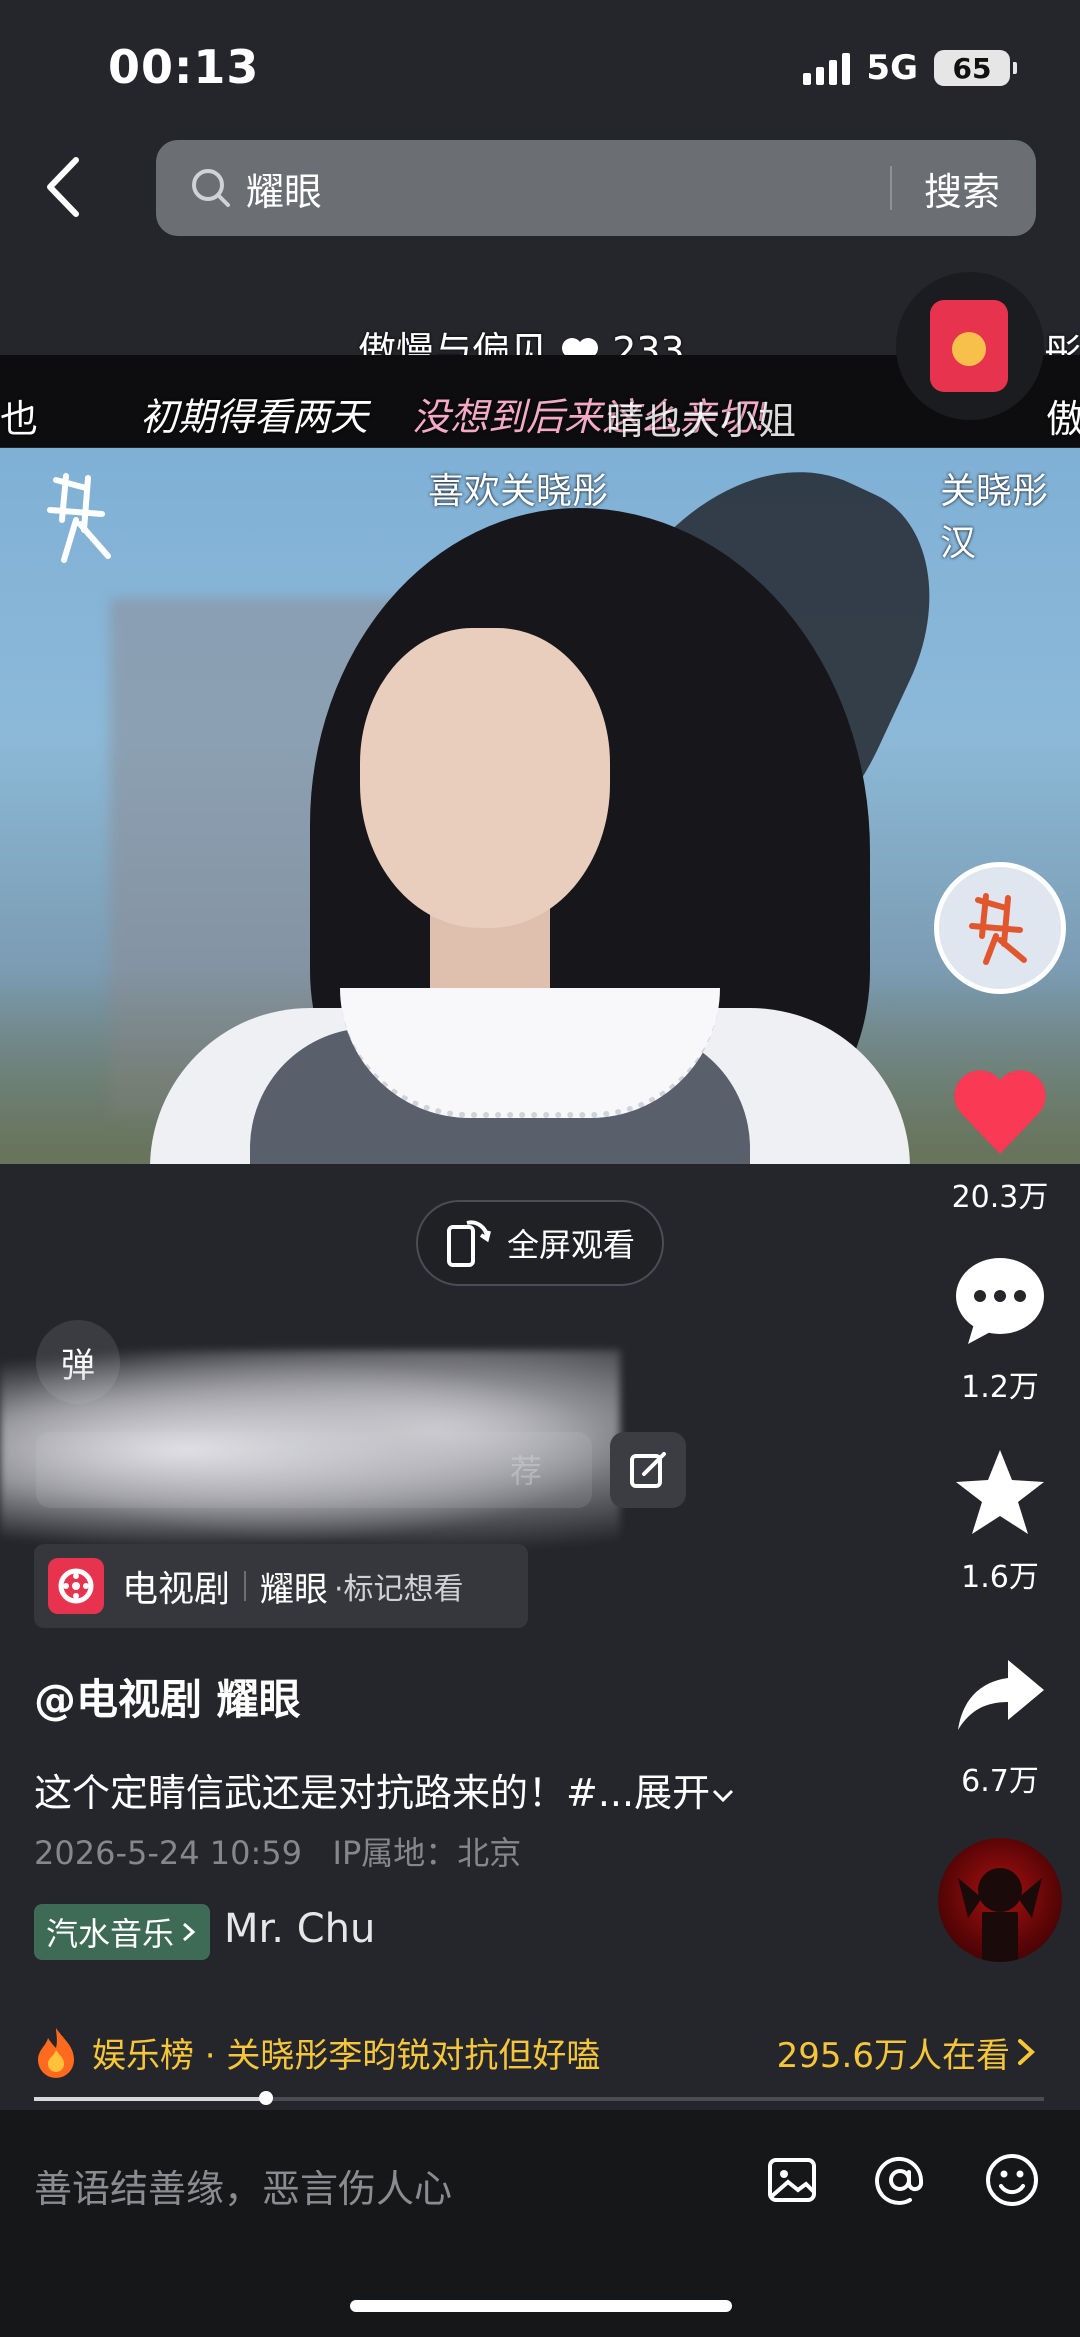 The height and width of the screenshot is (2337, 1080). I want to click on status-indicators: 5G 65, so click(910, 68).